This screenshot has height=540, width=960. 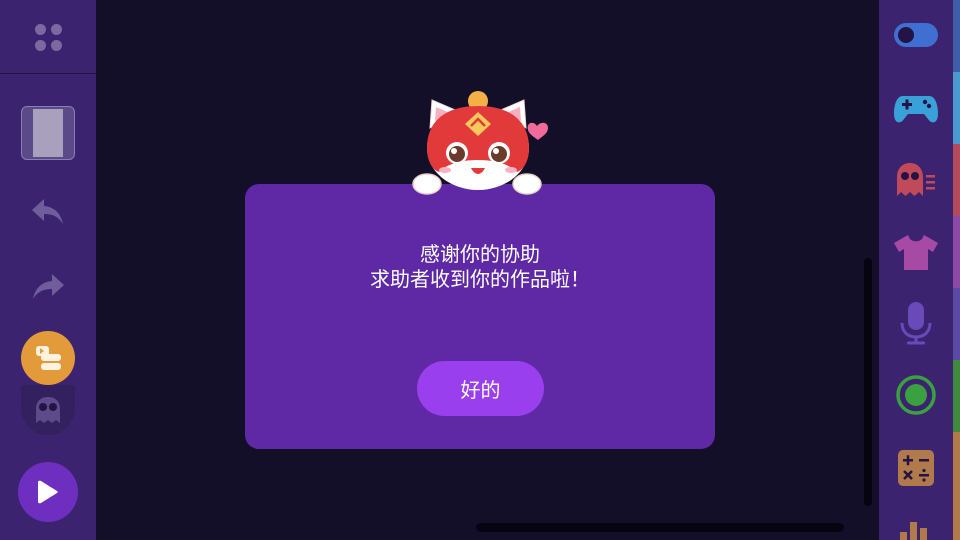 I want to click on category-events, so click(x=916, y=35).